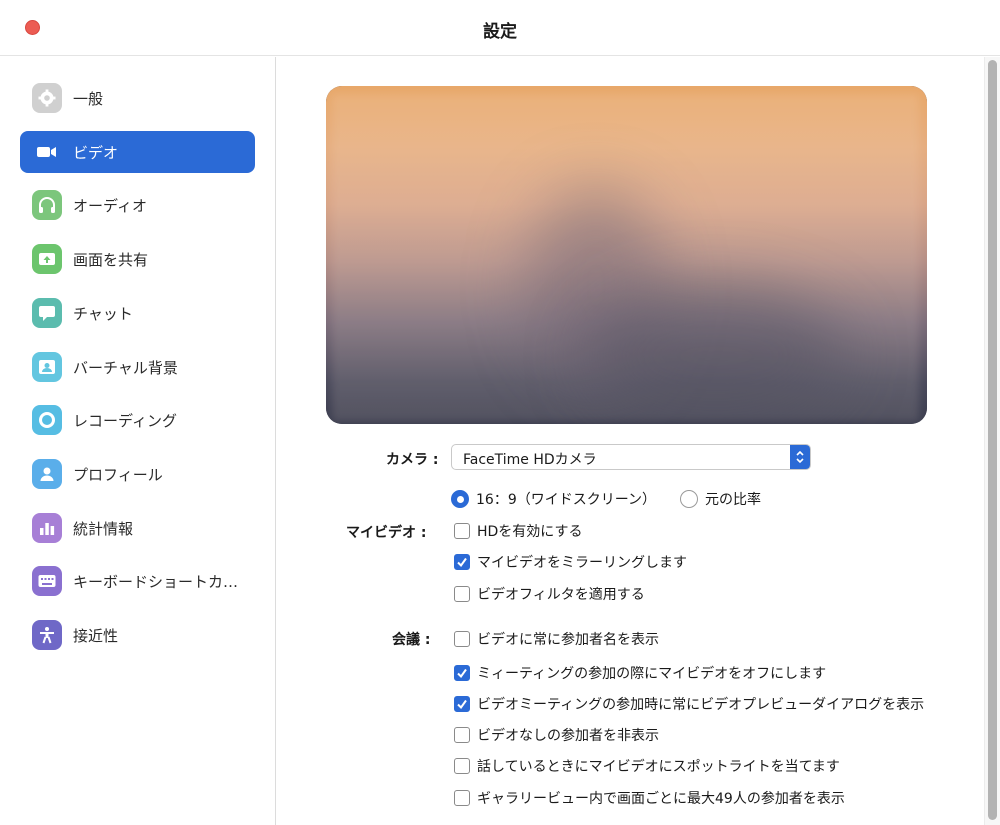 Image resolution: width=1000 pixels, height=825 pixels. Describe the element at coordinates (103, 313) in the screenshot. I see `sidebar-item-label: チャット` at that location.